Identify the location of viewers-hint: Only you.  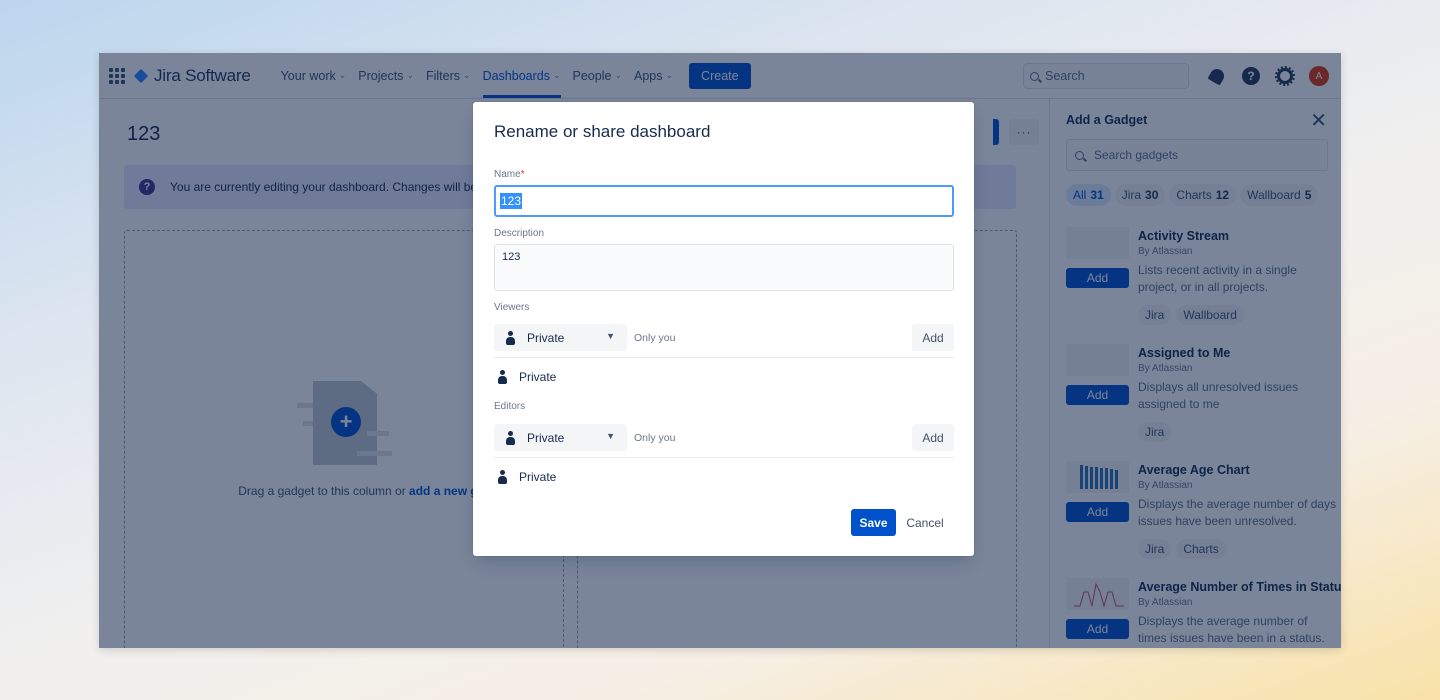
(655, 338).